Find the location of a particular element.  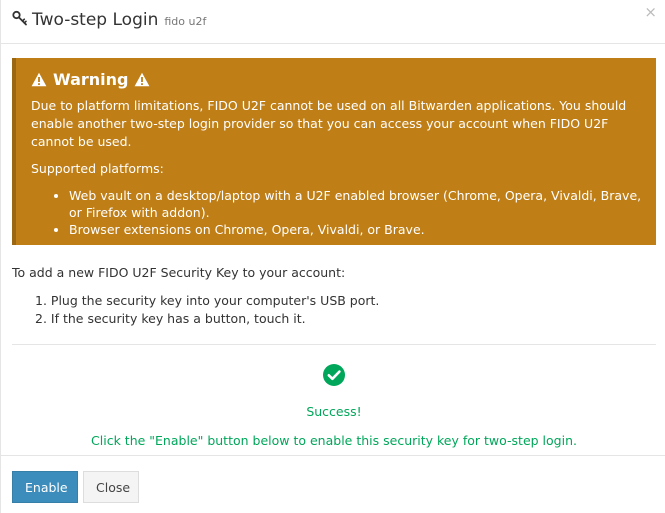

dialog-footer: Enable Close is located at coordinates (333, 484).